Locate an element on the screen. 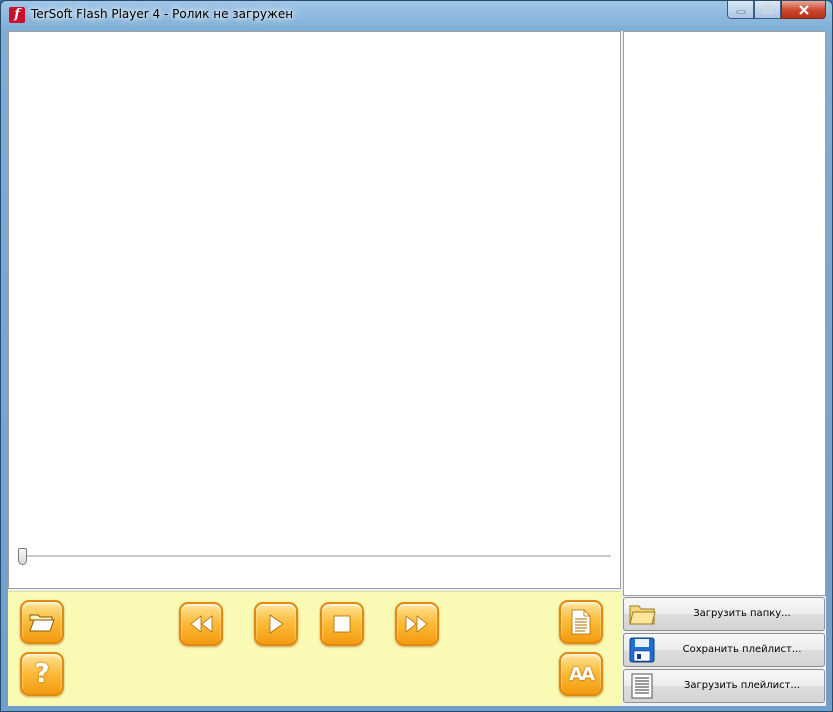 The height and width of the screenshot is (712, 833). minimize-button is located at coordinates (740, 10).